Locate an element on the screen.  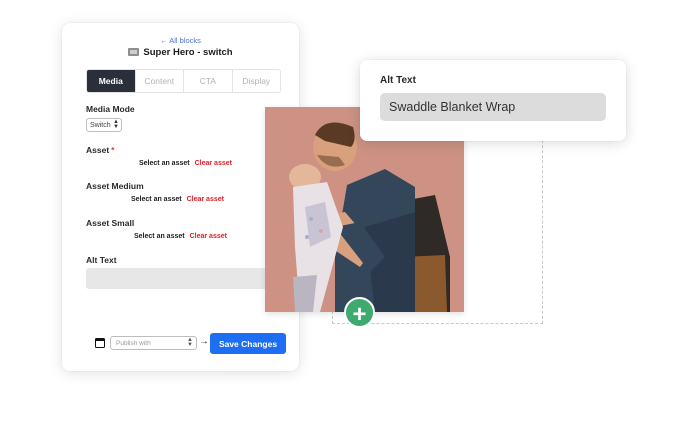
asset-medium-select-link: Select an asset is located at coordinates (156, 199).